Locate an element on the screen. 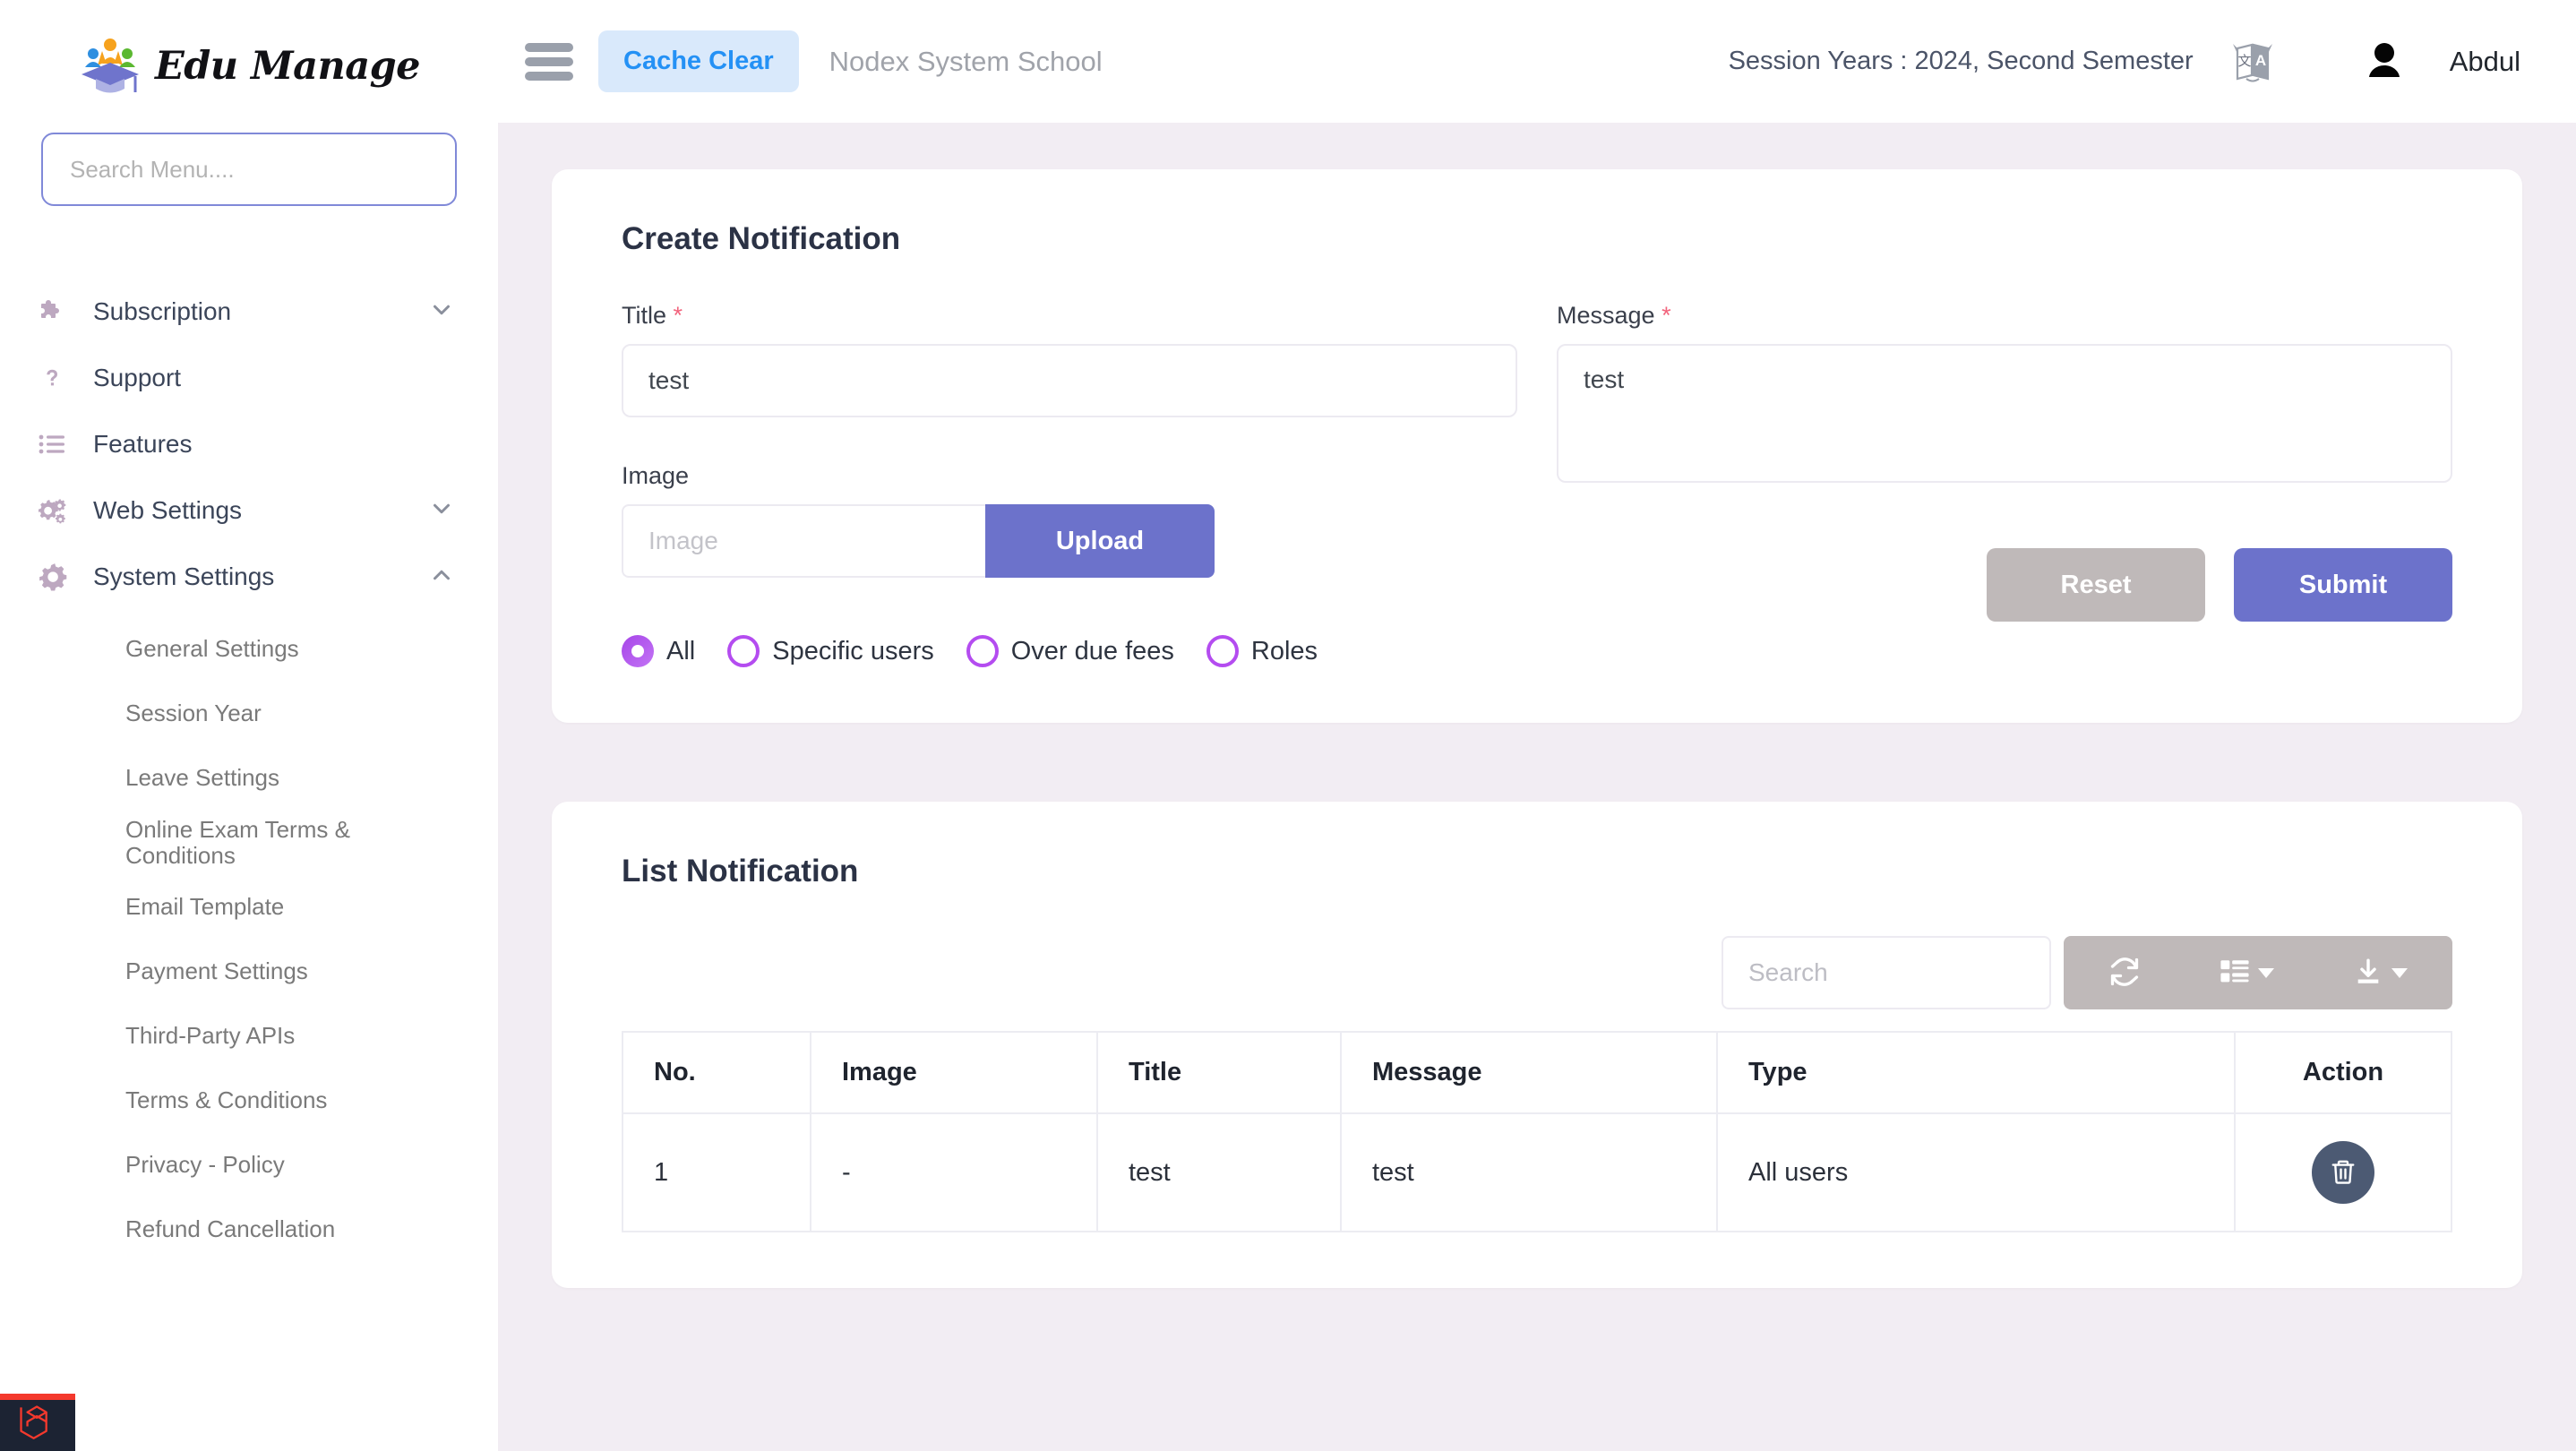 This screenshot has height=1451, width=2576. sidebar-item-features: Features is located at coordinates (249, 444).